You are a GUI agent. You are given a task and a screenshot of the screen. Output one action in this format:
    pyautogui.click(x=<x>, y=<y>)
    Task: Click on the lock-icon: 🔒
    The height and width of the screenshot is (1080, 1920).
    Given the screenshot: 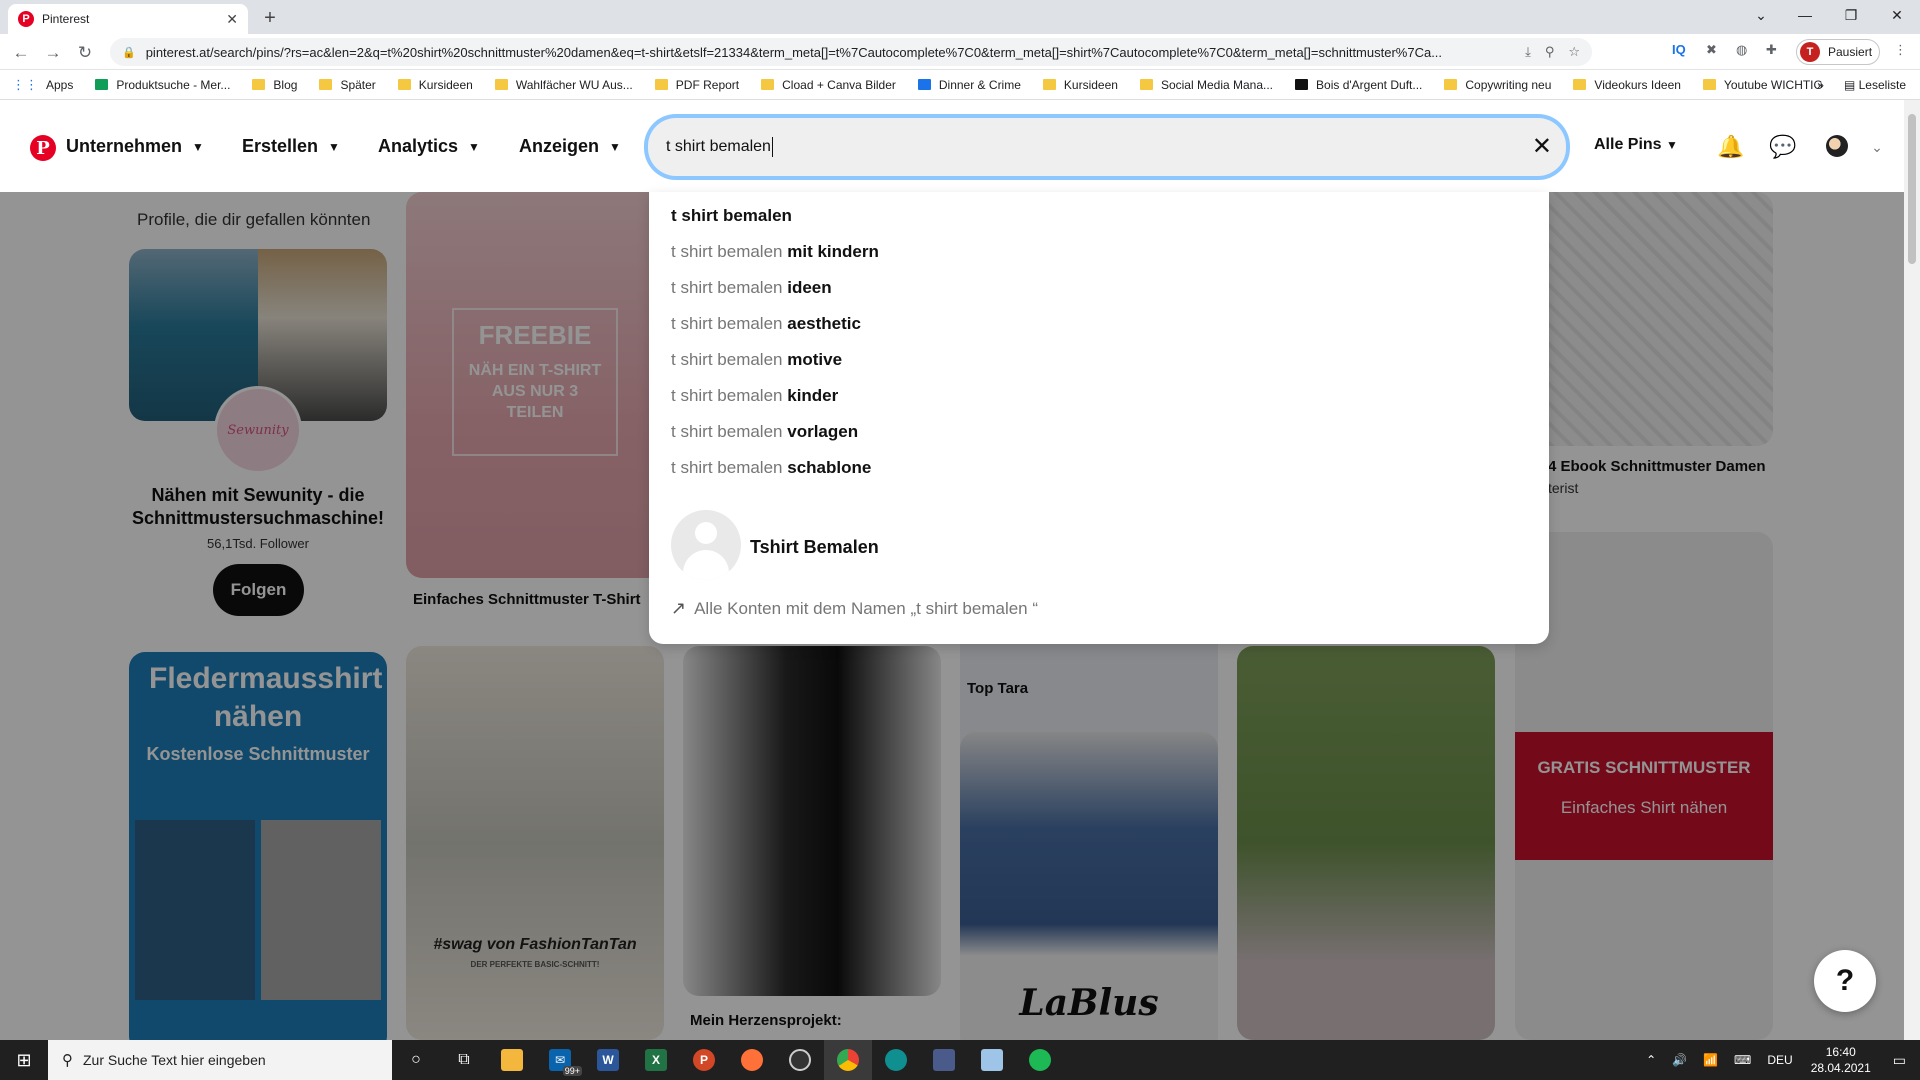 What is the action you would take?
    pyautogui.click(x=129, y=52)
    